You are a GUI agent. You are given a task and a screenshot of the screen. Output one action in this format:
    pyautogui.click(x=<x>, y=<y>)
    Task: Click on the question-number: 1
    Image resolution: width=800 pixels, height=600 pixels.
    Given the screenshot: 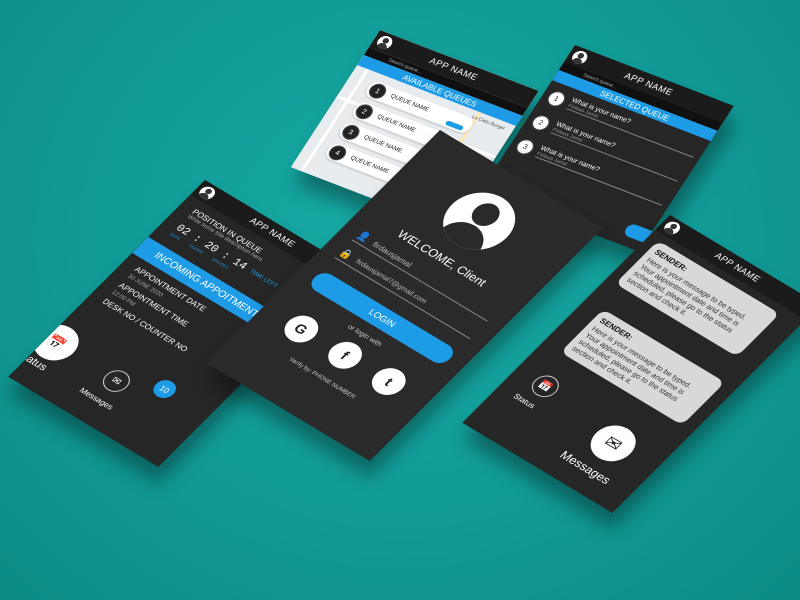 What is the action you would take?
    pyautogui.click(x=556, y=99)
    